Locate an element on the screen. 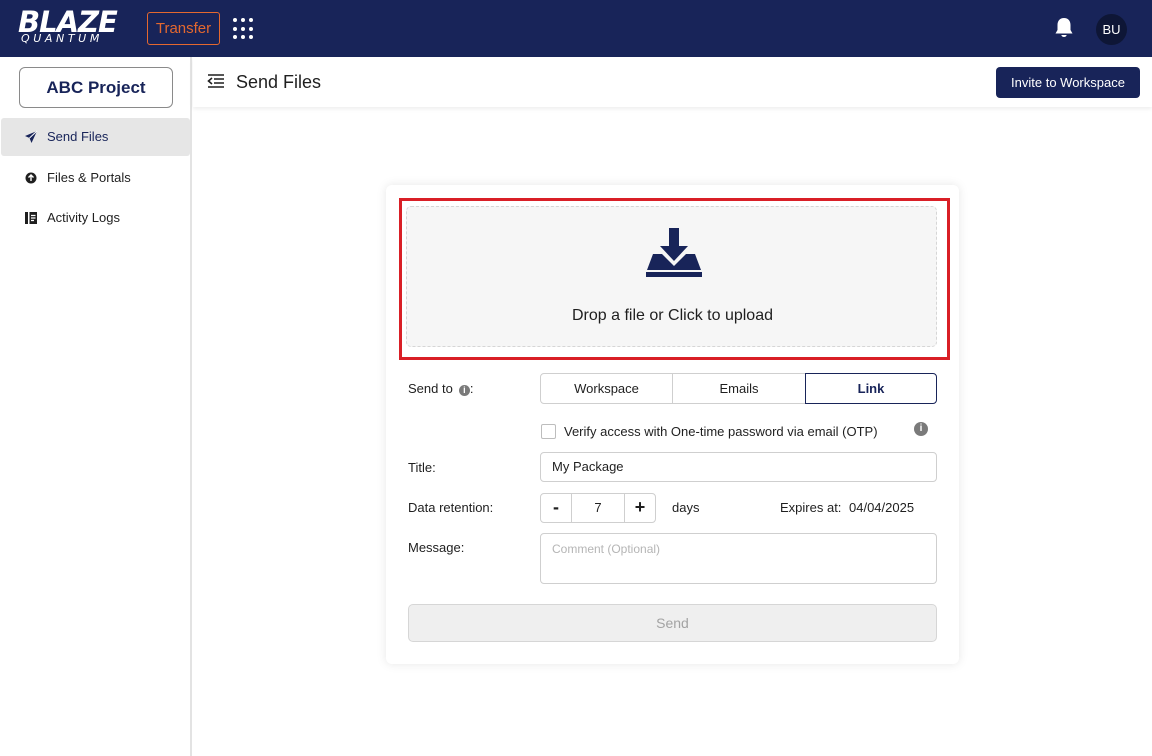 Image resolution: width=1152 pixels, height=756 pixels. retention-increment-button: + is located at coordinates (639, 508).